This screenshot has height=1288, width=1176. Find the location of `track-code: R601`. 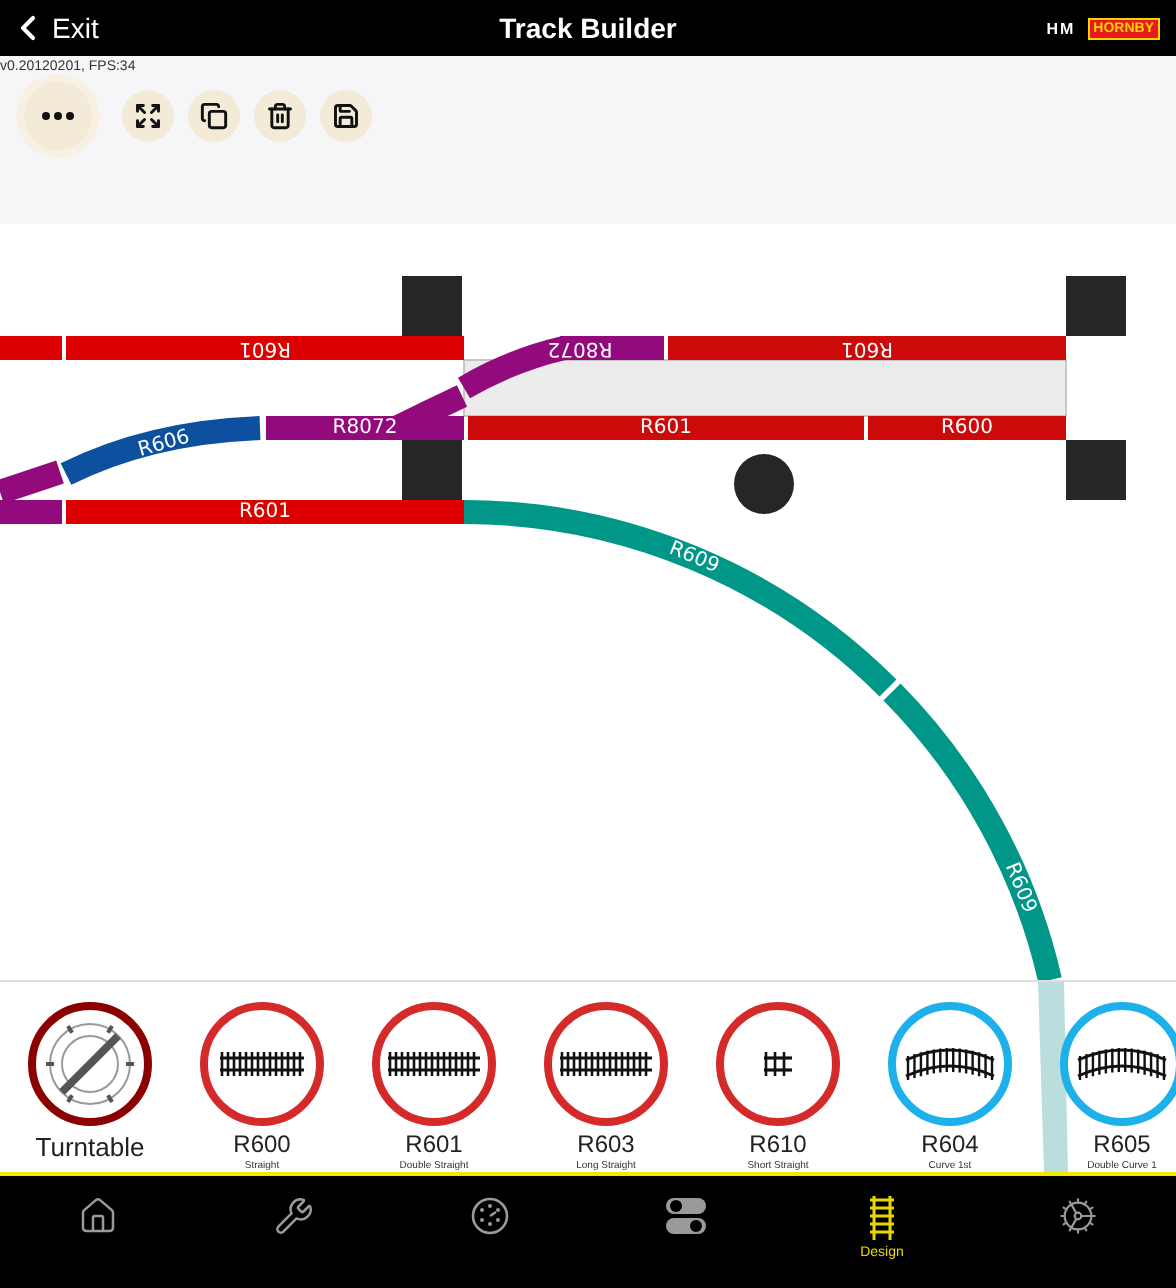

track-code: R601 is located at coordinates (434, 1144).